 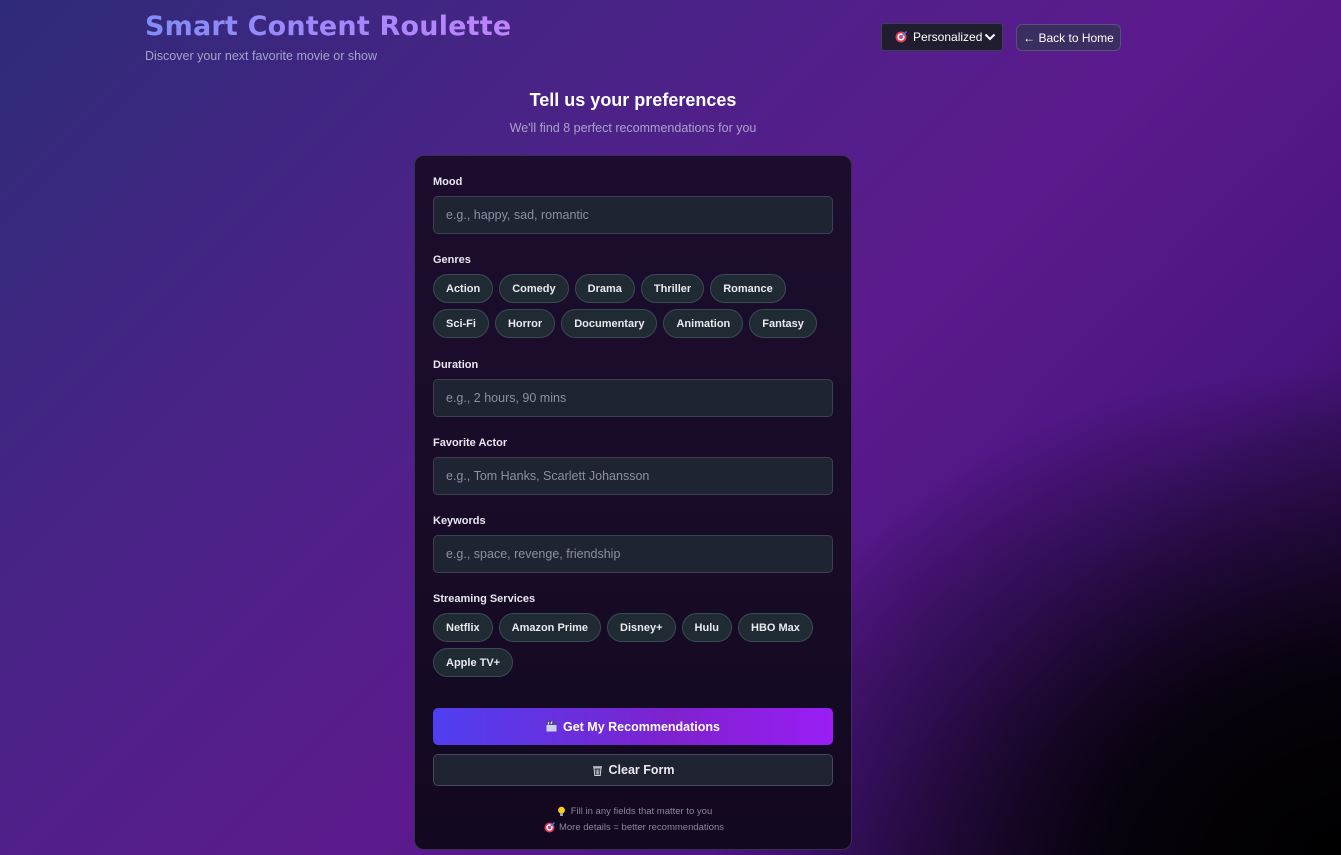 I want to click on duration-label: Duration, so click(x=456, y=365).